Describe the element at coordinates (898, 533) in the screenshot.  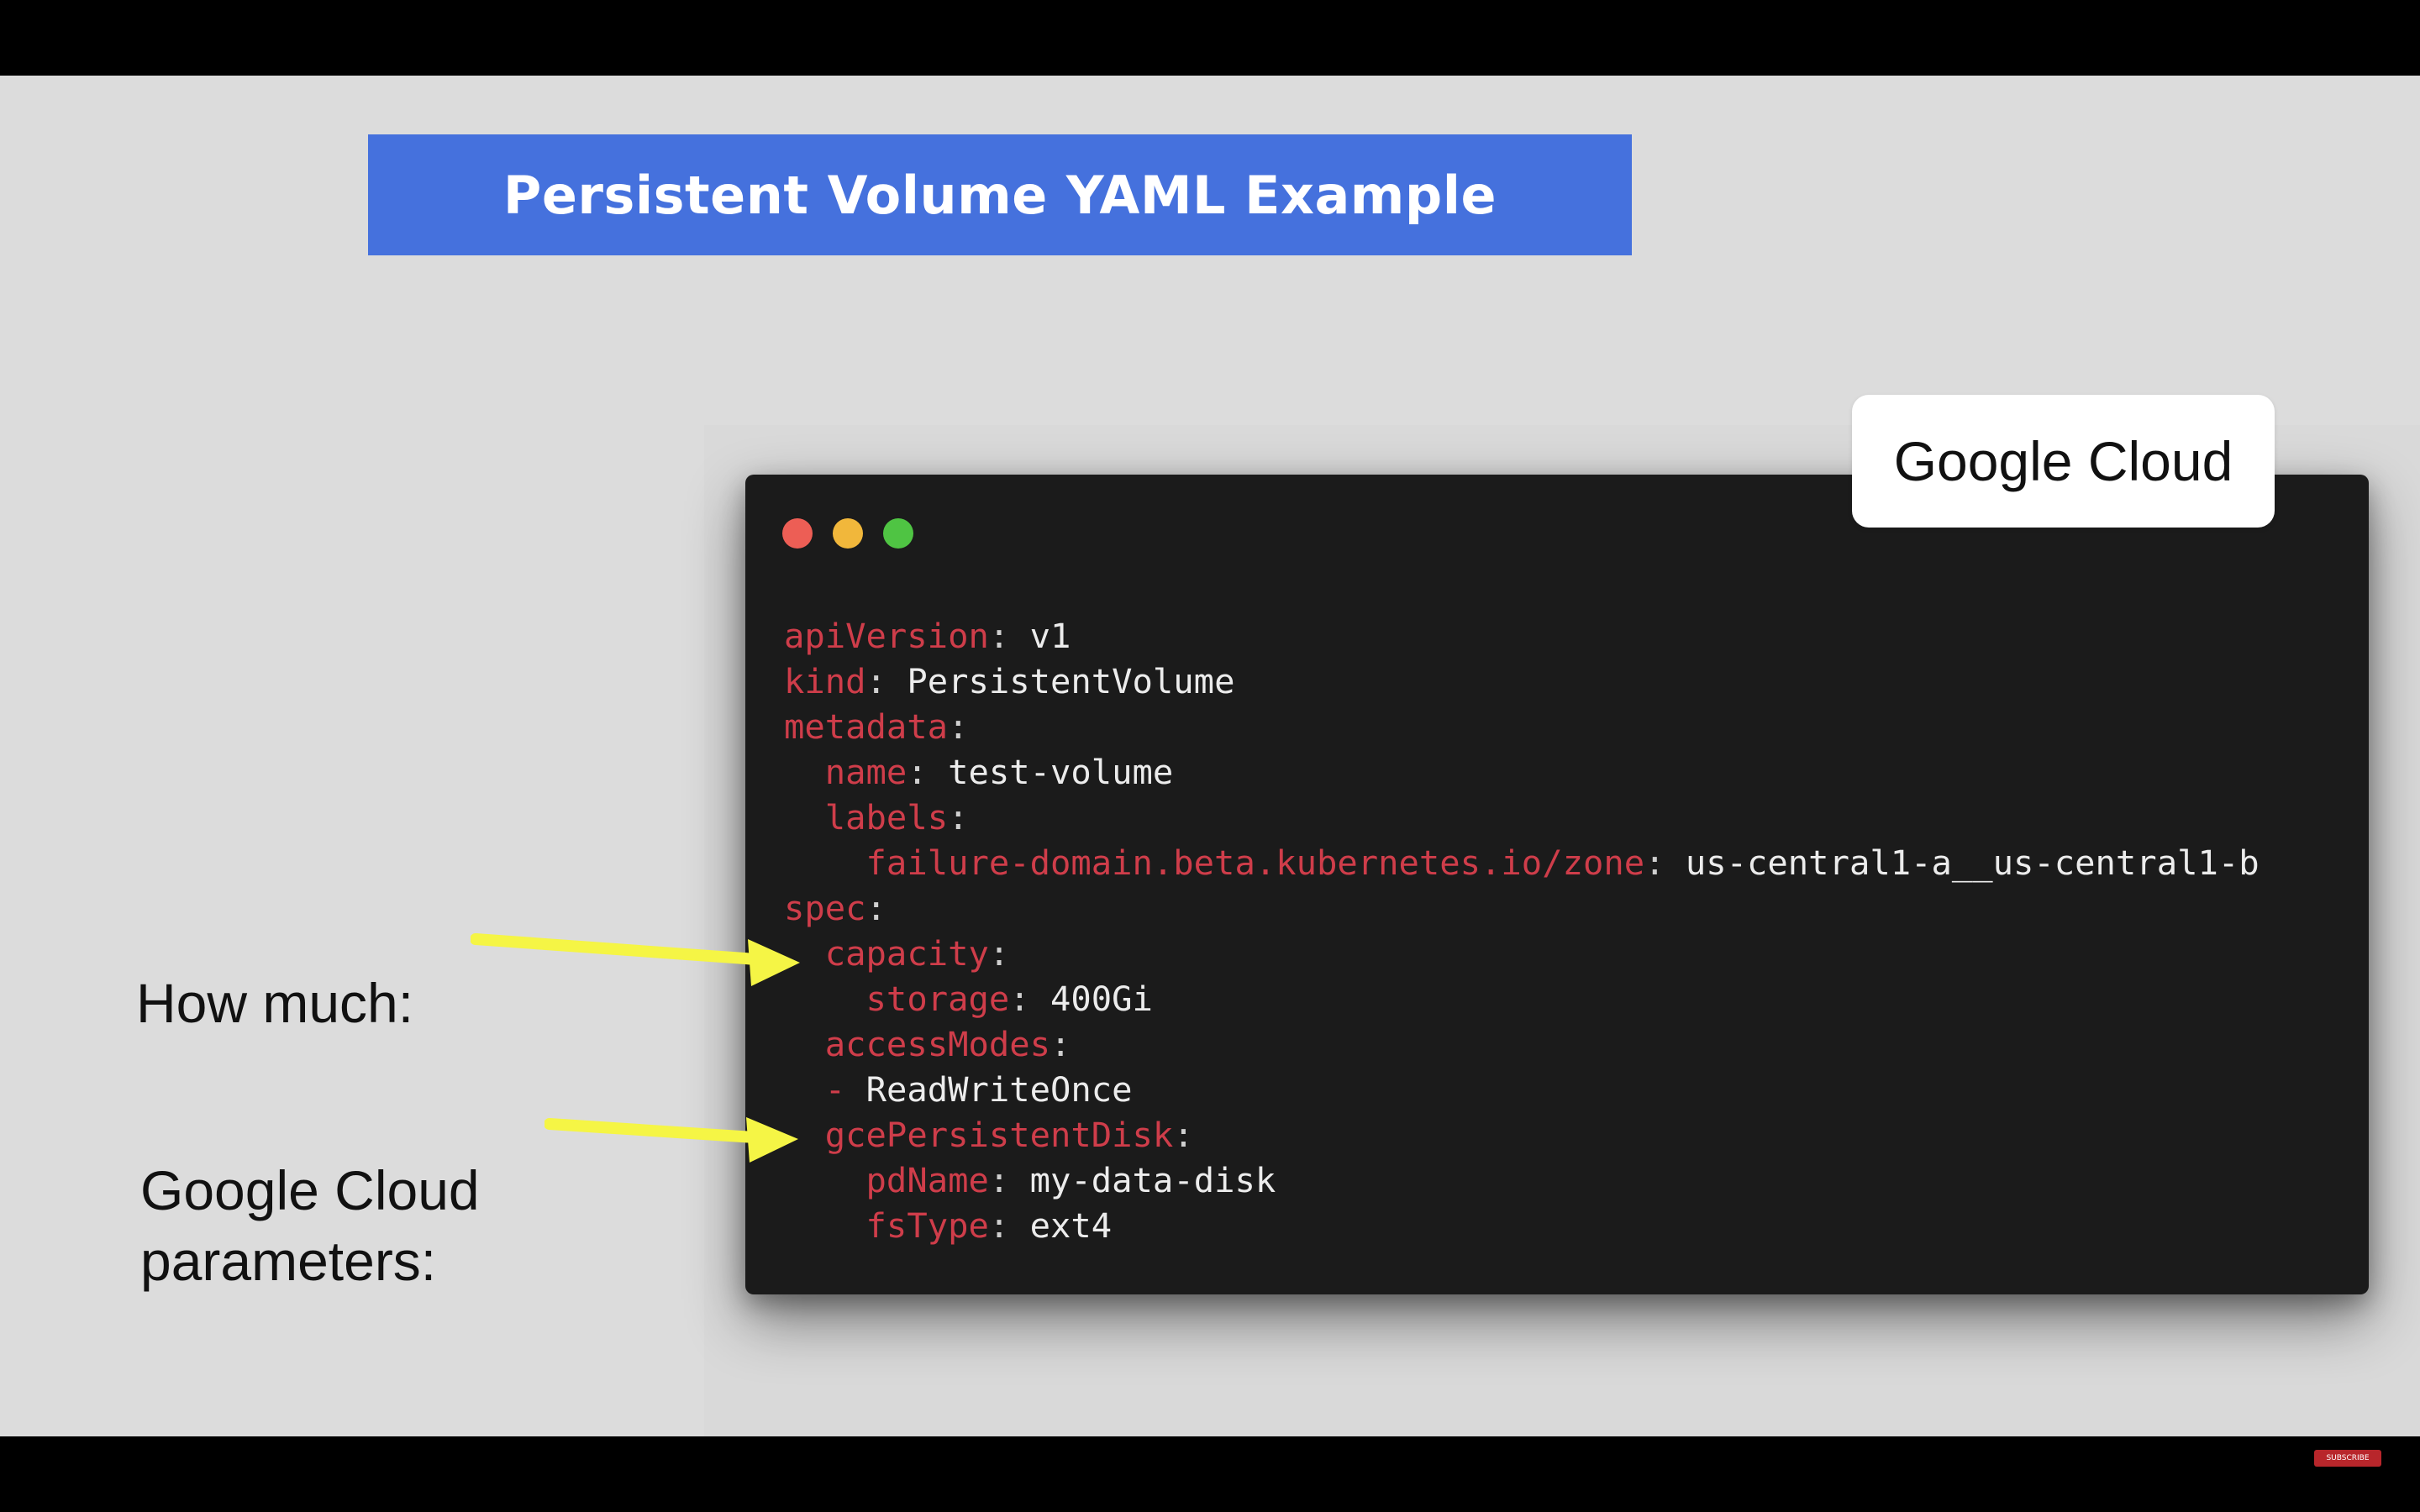
I see `maximize-button` at that location.